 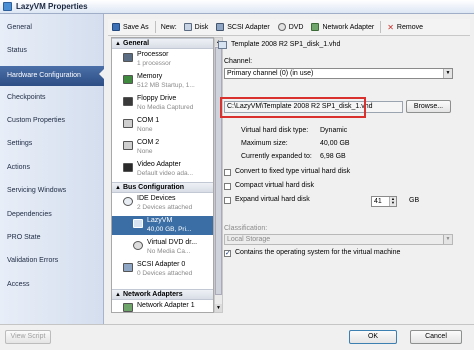 I want to click on com-port-icon, so click(x=128, y=145).